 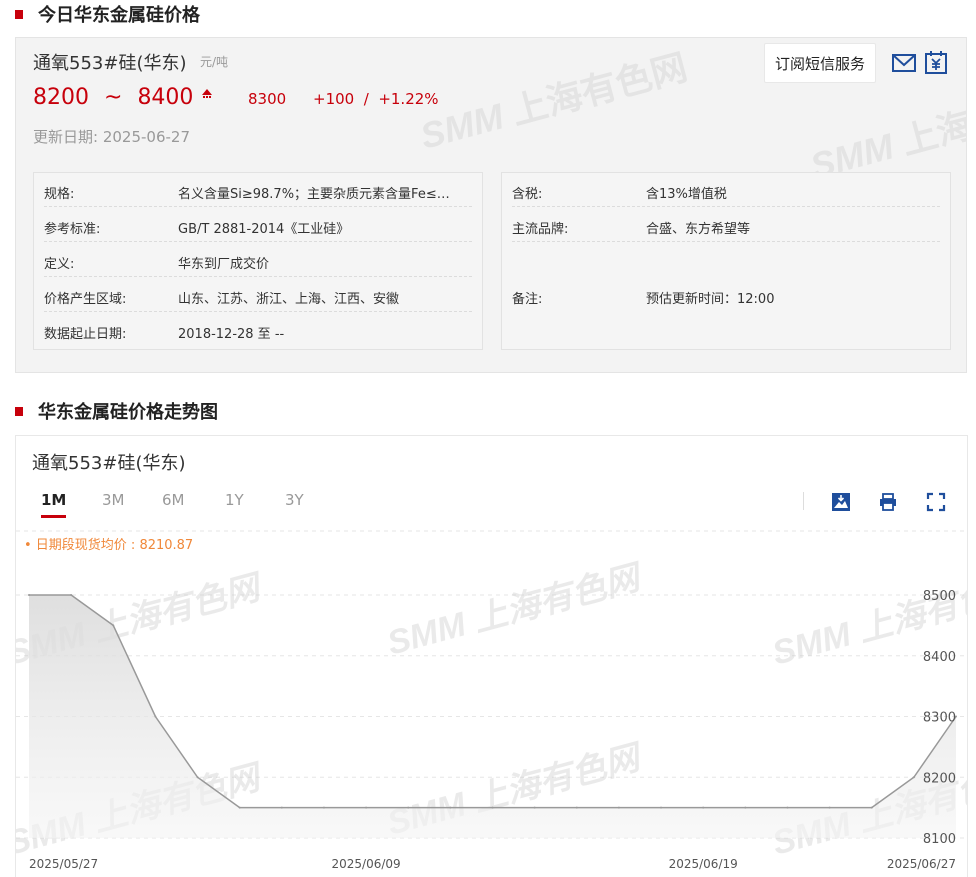 I want to click on info-value: 华东到厂成交价, so click(x=224, y=264).